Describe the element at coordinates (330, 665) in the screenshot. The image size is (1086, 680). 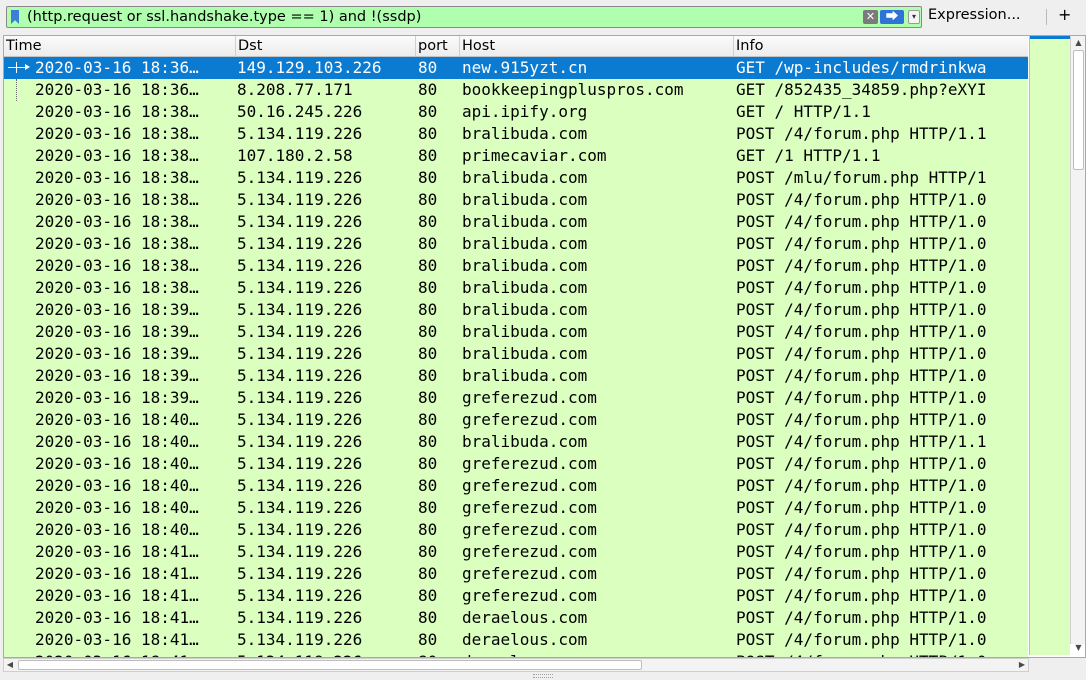
I see `horizontal-scroll-thumb` at that location.